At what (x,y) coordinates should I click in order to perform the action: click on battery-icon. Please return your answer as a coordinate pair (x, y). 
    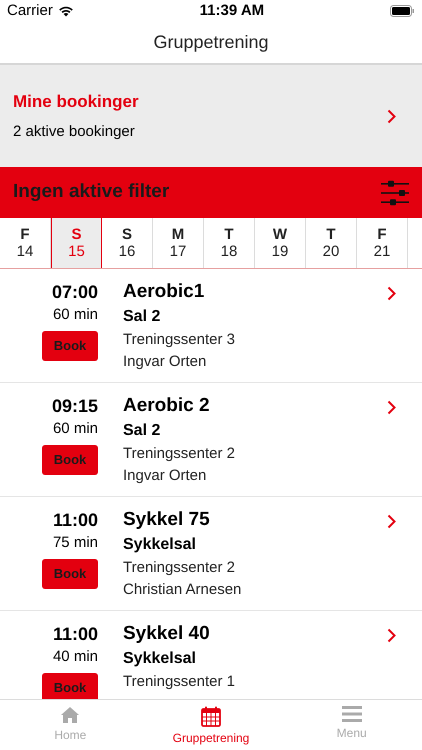
    Looking at the image, I should click on (402, 11).